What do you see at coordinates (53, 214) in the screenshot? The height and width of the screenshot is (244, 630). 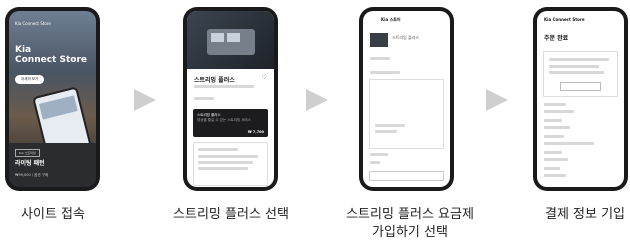 I see `step-caption: 사이트 접속` at bounding box center [53, 214].